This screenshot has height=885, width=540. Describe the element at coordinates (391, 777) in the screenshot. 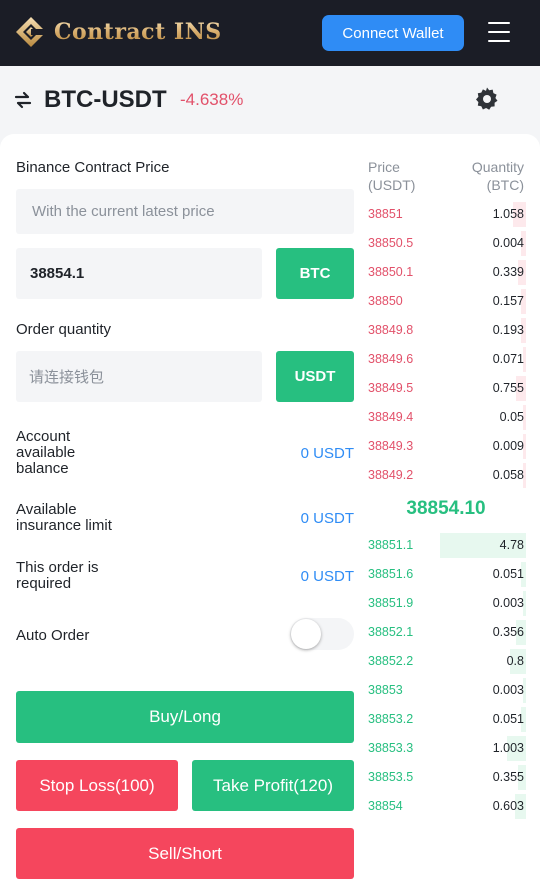

I see `bid-price: 38853.5` at that location.